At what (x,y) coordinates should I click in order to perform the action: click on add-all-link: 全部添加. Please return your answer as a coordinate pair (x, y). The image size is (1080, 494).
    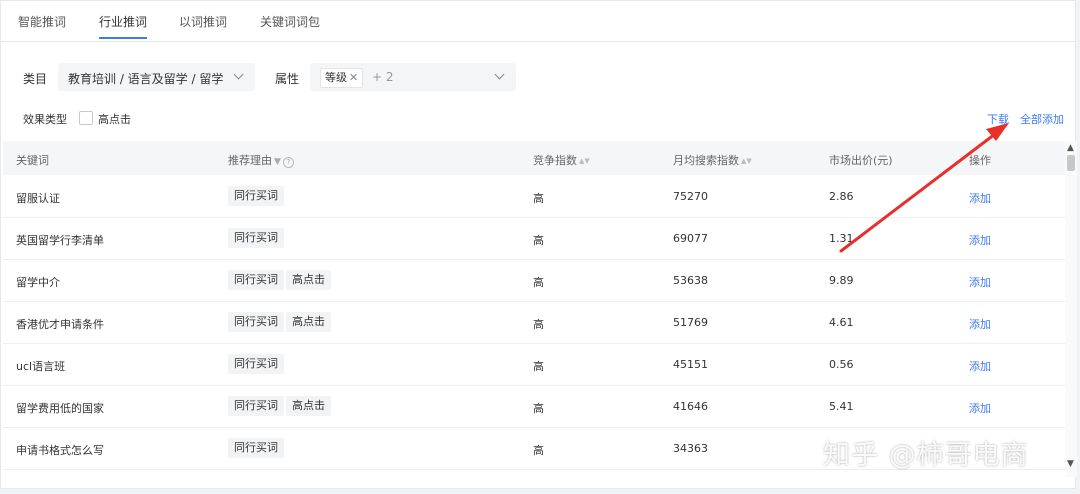
    Looking at the image, I should click on (1042, 119).